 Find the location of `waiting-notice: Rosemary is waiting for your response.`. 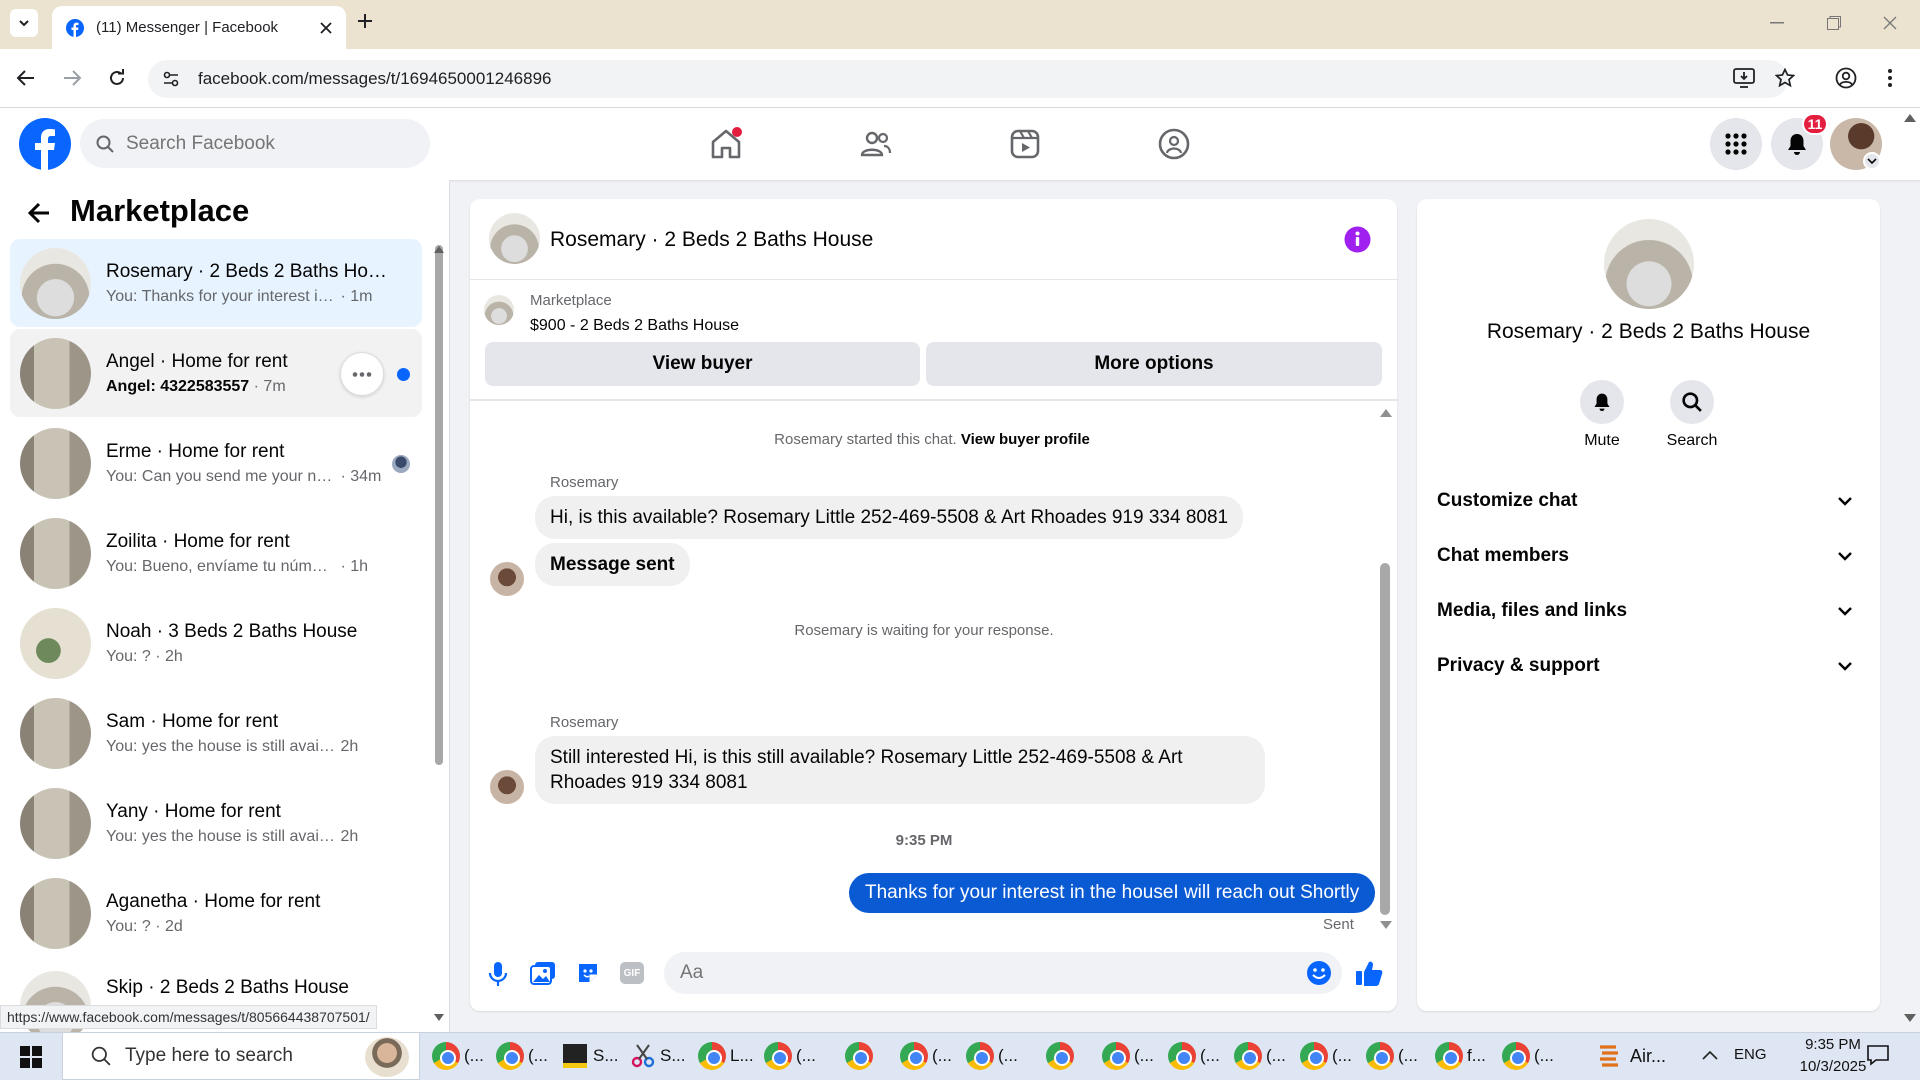

waiting-notice: Rosemary is waiting for your response. is located at coordinates (924, 630).